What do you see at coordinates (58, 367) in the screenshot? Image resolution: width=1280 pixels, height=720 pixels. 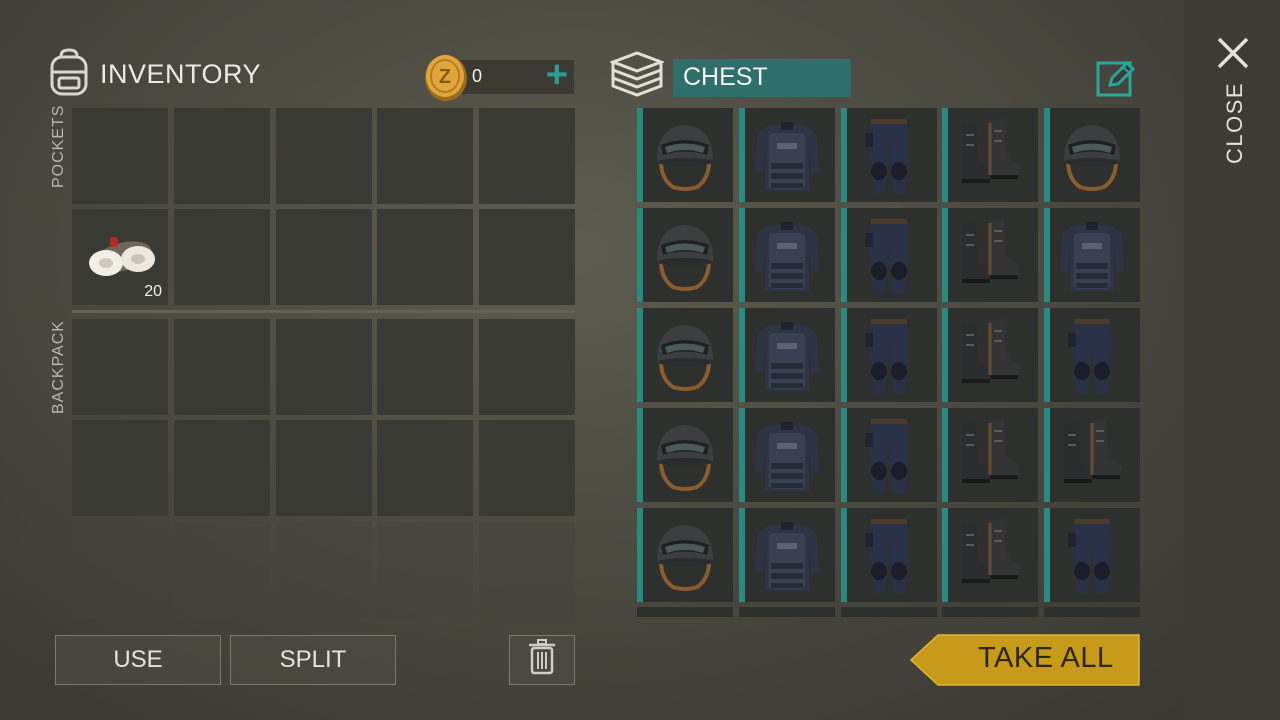 I see `backpack-label: BACKPACK` at bounding box center [58, 367].